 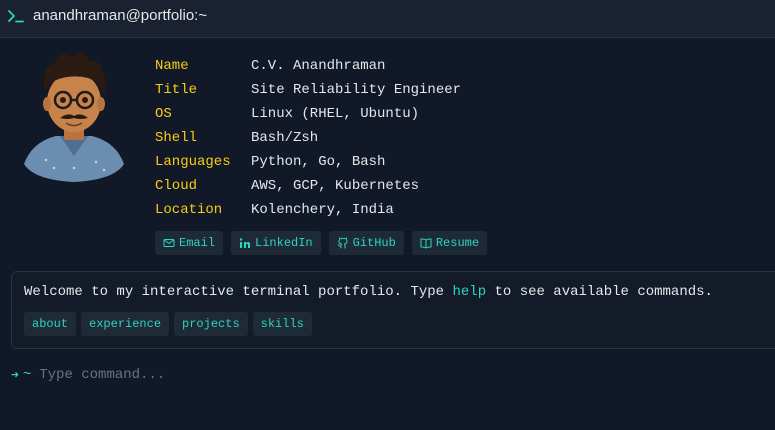 I want to click on email-link: Email, so click(x=189, y=243).